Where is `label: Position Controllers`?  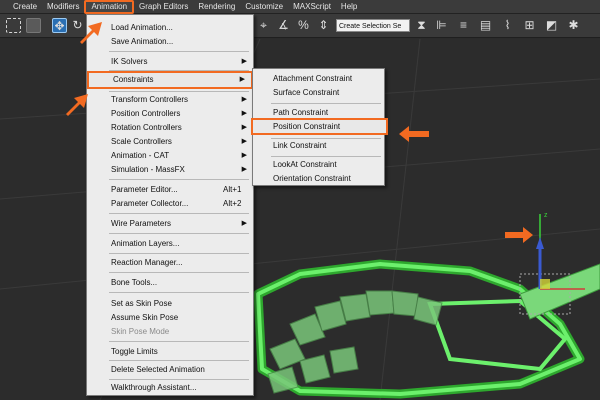
label: Position Controllers is located at coordinates (146, 113).